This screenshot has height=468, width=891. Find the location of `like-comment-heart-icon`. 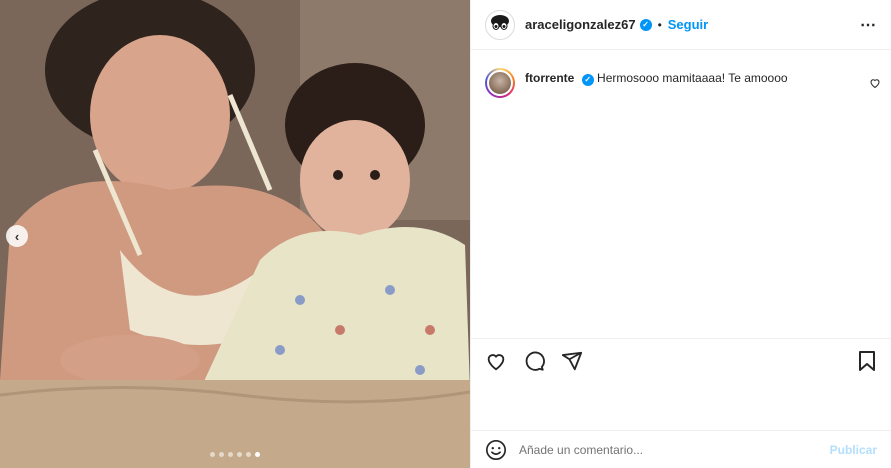

like-comment-heart-icon is located at coordinates (875, 85).